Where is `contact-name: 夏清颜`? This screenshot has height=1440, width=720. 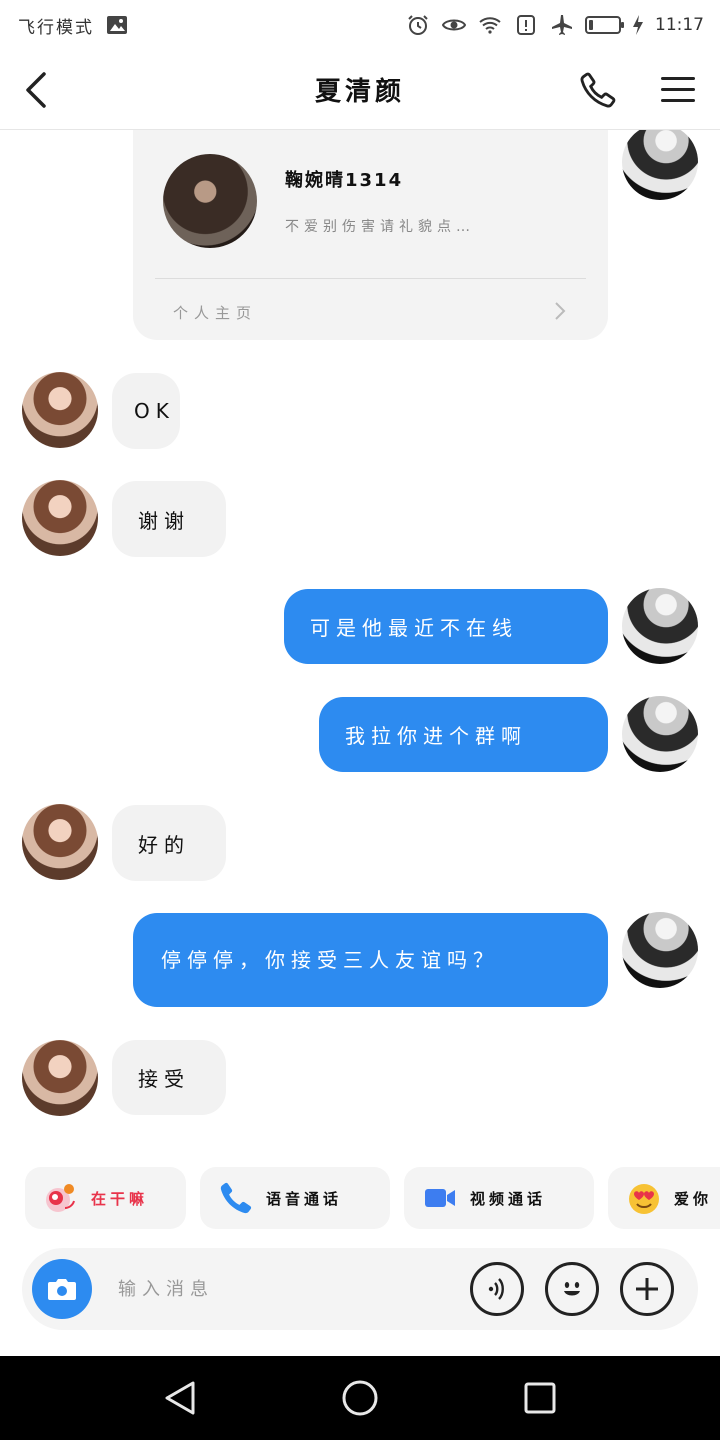 contact-name: 夏清颜 is located at coordinates (359, 92).